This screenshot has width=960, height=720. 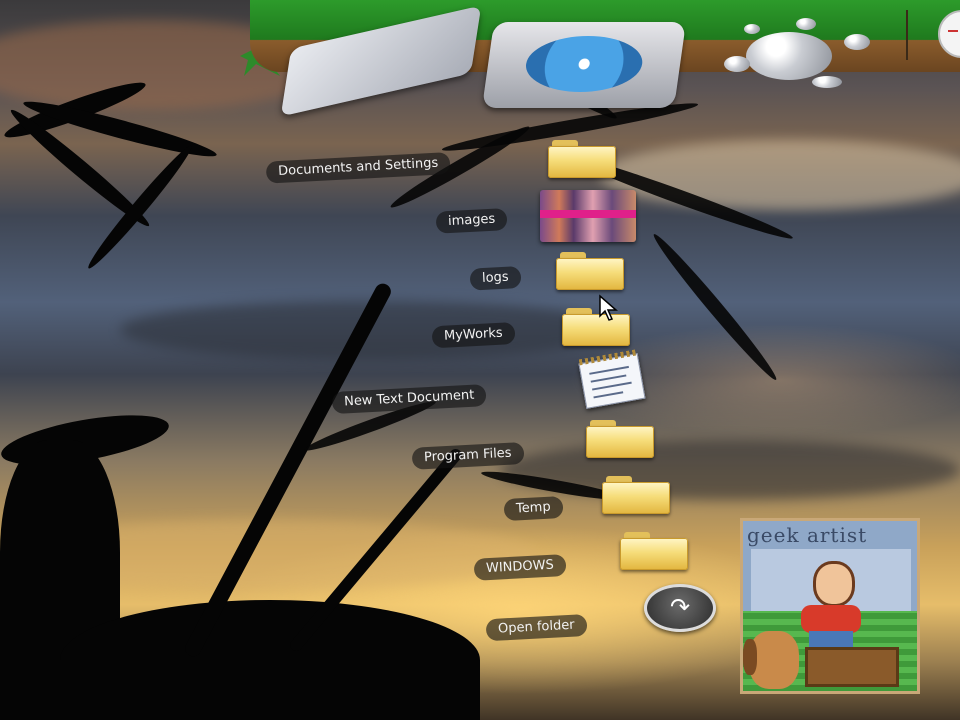 I want to click on image-thumbnail-icon, so click(x=588, y=216).